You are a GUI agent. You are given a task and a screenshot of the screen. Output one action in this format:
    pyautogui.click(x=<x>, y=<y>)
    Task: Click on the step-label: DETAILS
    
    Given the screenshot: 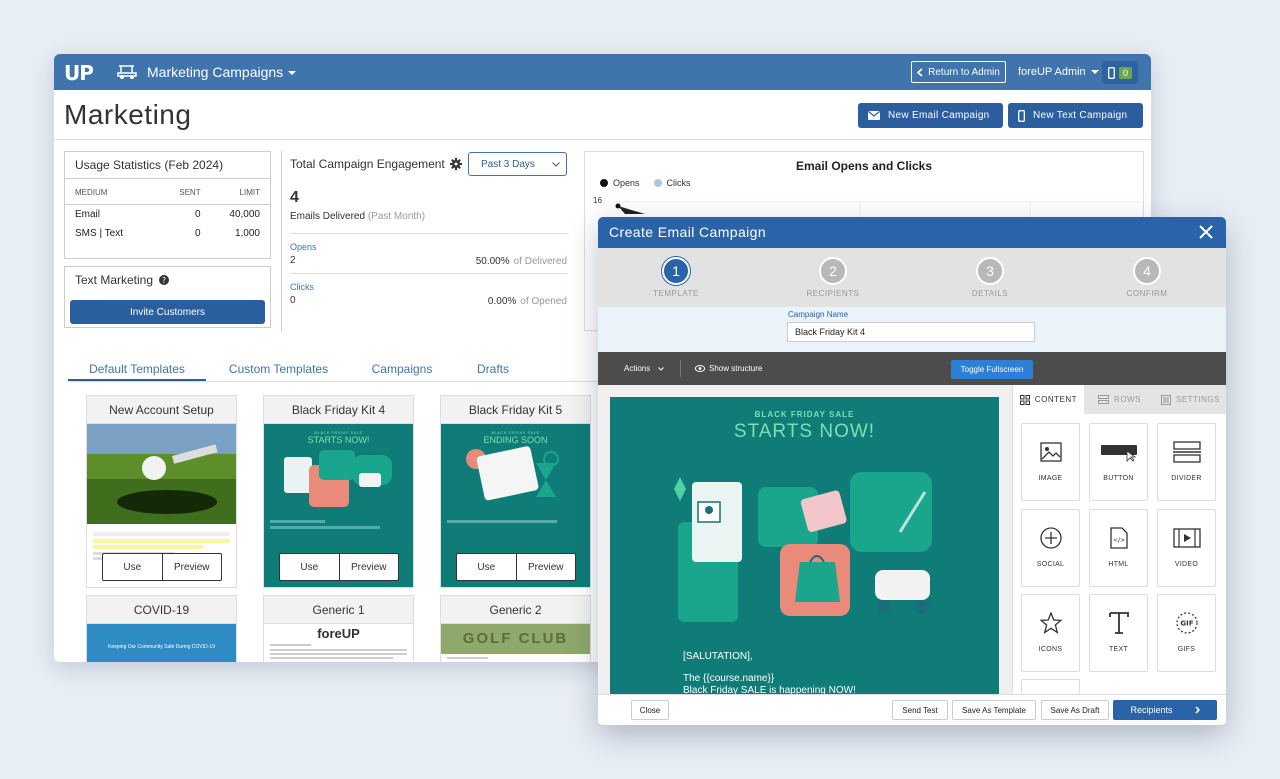 What is the action you would take?
    pyautogui.click(x=990, y=293)
    